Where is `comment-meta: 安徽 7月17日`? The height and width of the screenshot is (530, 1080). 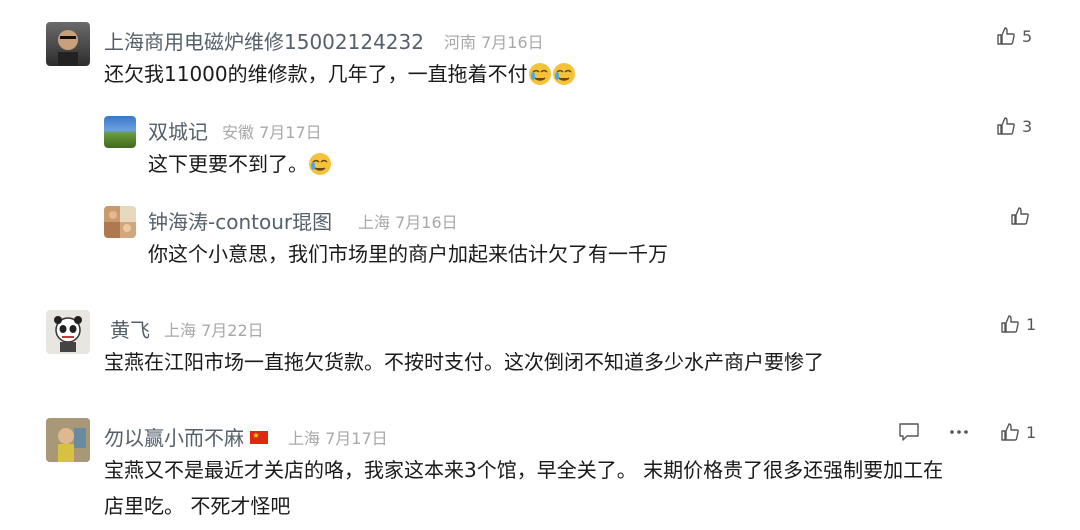
comment-meta: 安徽 7月17日 is located at coordinates (272, 131).